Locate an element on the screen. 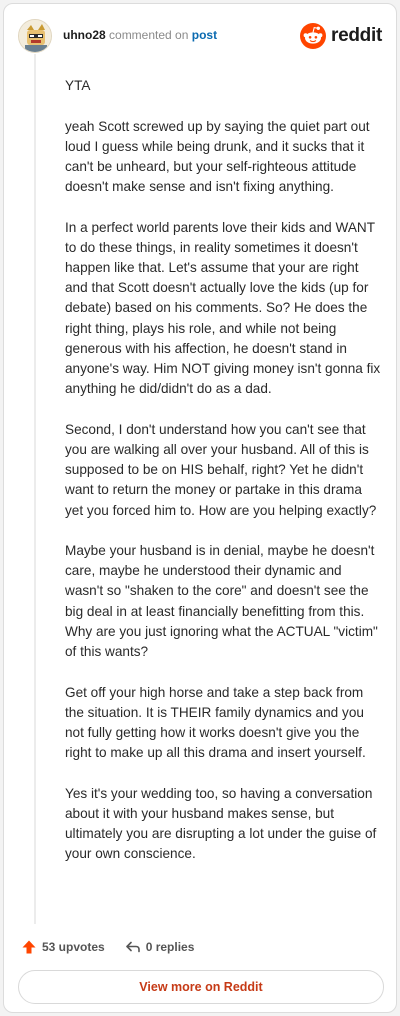  avatar-icon is located at coordinates (35, 36).